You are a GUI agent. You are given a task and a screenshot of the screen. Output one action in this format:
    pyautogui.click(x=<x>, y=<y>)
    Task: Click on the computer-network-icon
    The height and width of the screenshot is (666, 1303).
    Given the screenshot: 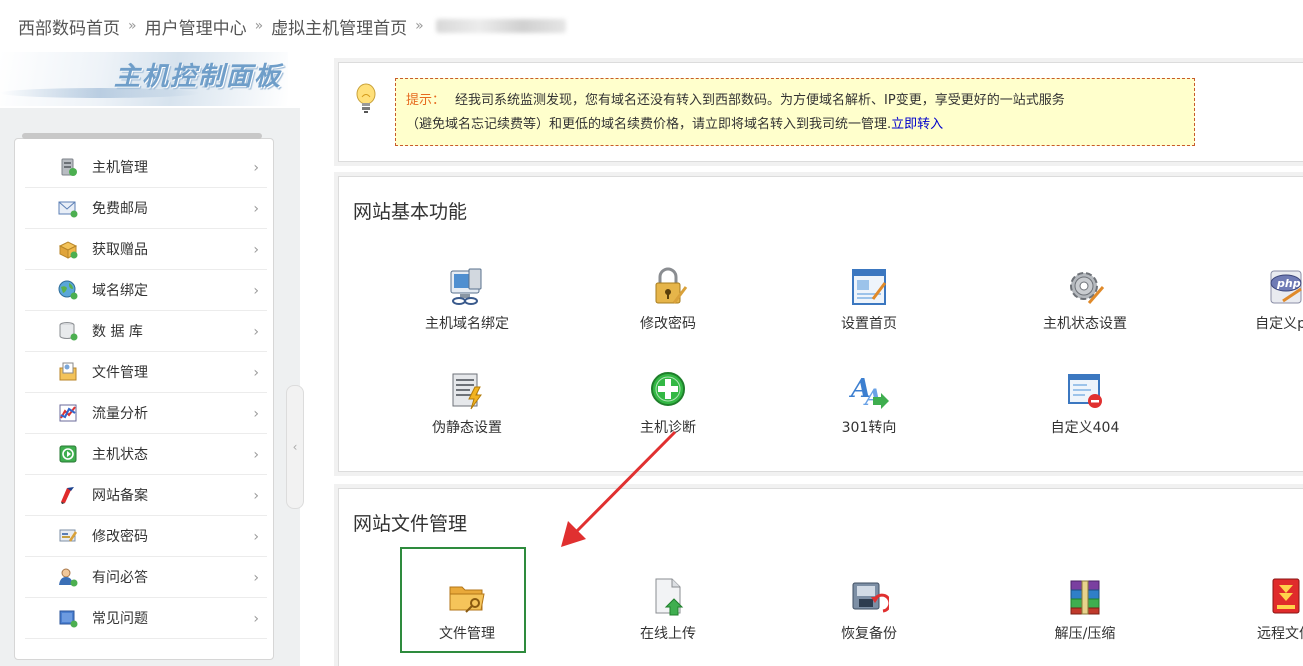 What is the action you would take?
    pyautogui.click(x=467, y=287)
    